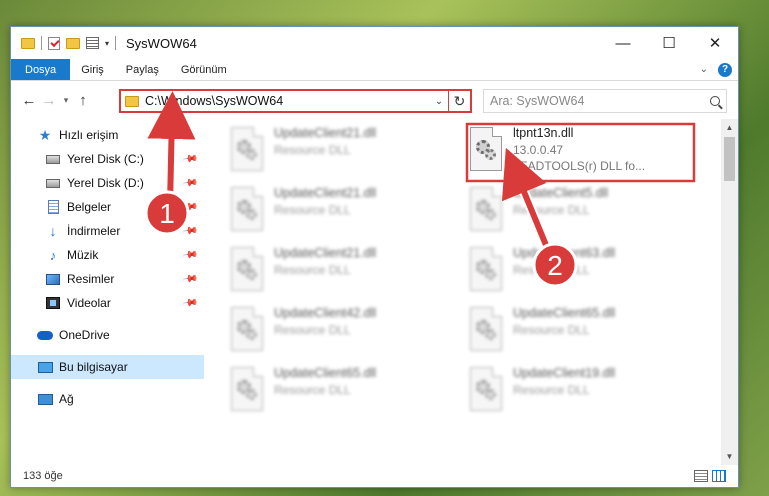  What do you see at coordinates (729, 292) in the screenshot?
I see `vertical-scrollbar: ▲ ▼` at bounding box center [729, 292].